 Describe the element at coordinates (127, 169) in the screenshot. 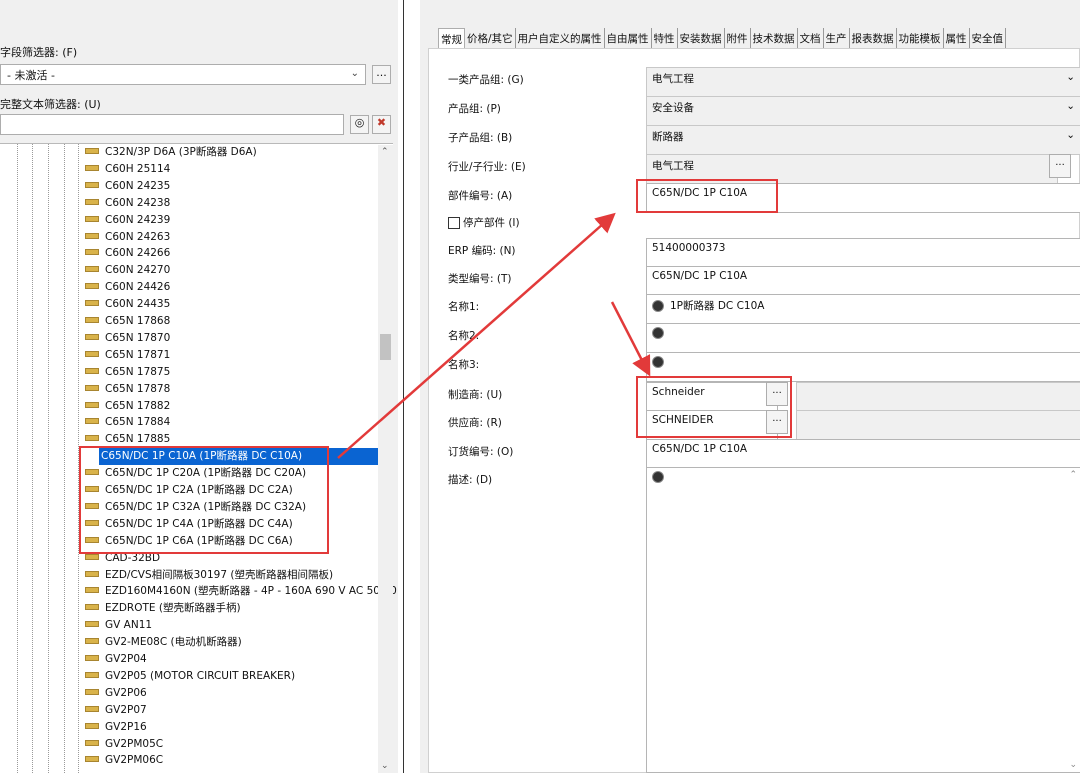

I see `tree-item: C60H 25114` at that location.